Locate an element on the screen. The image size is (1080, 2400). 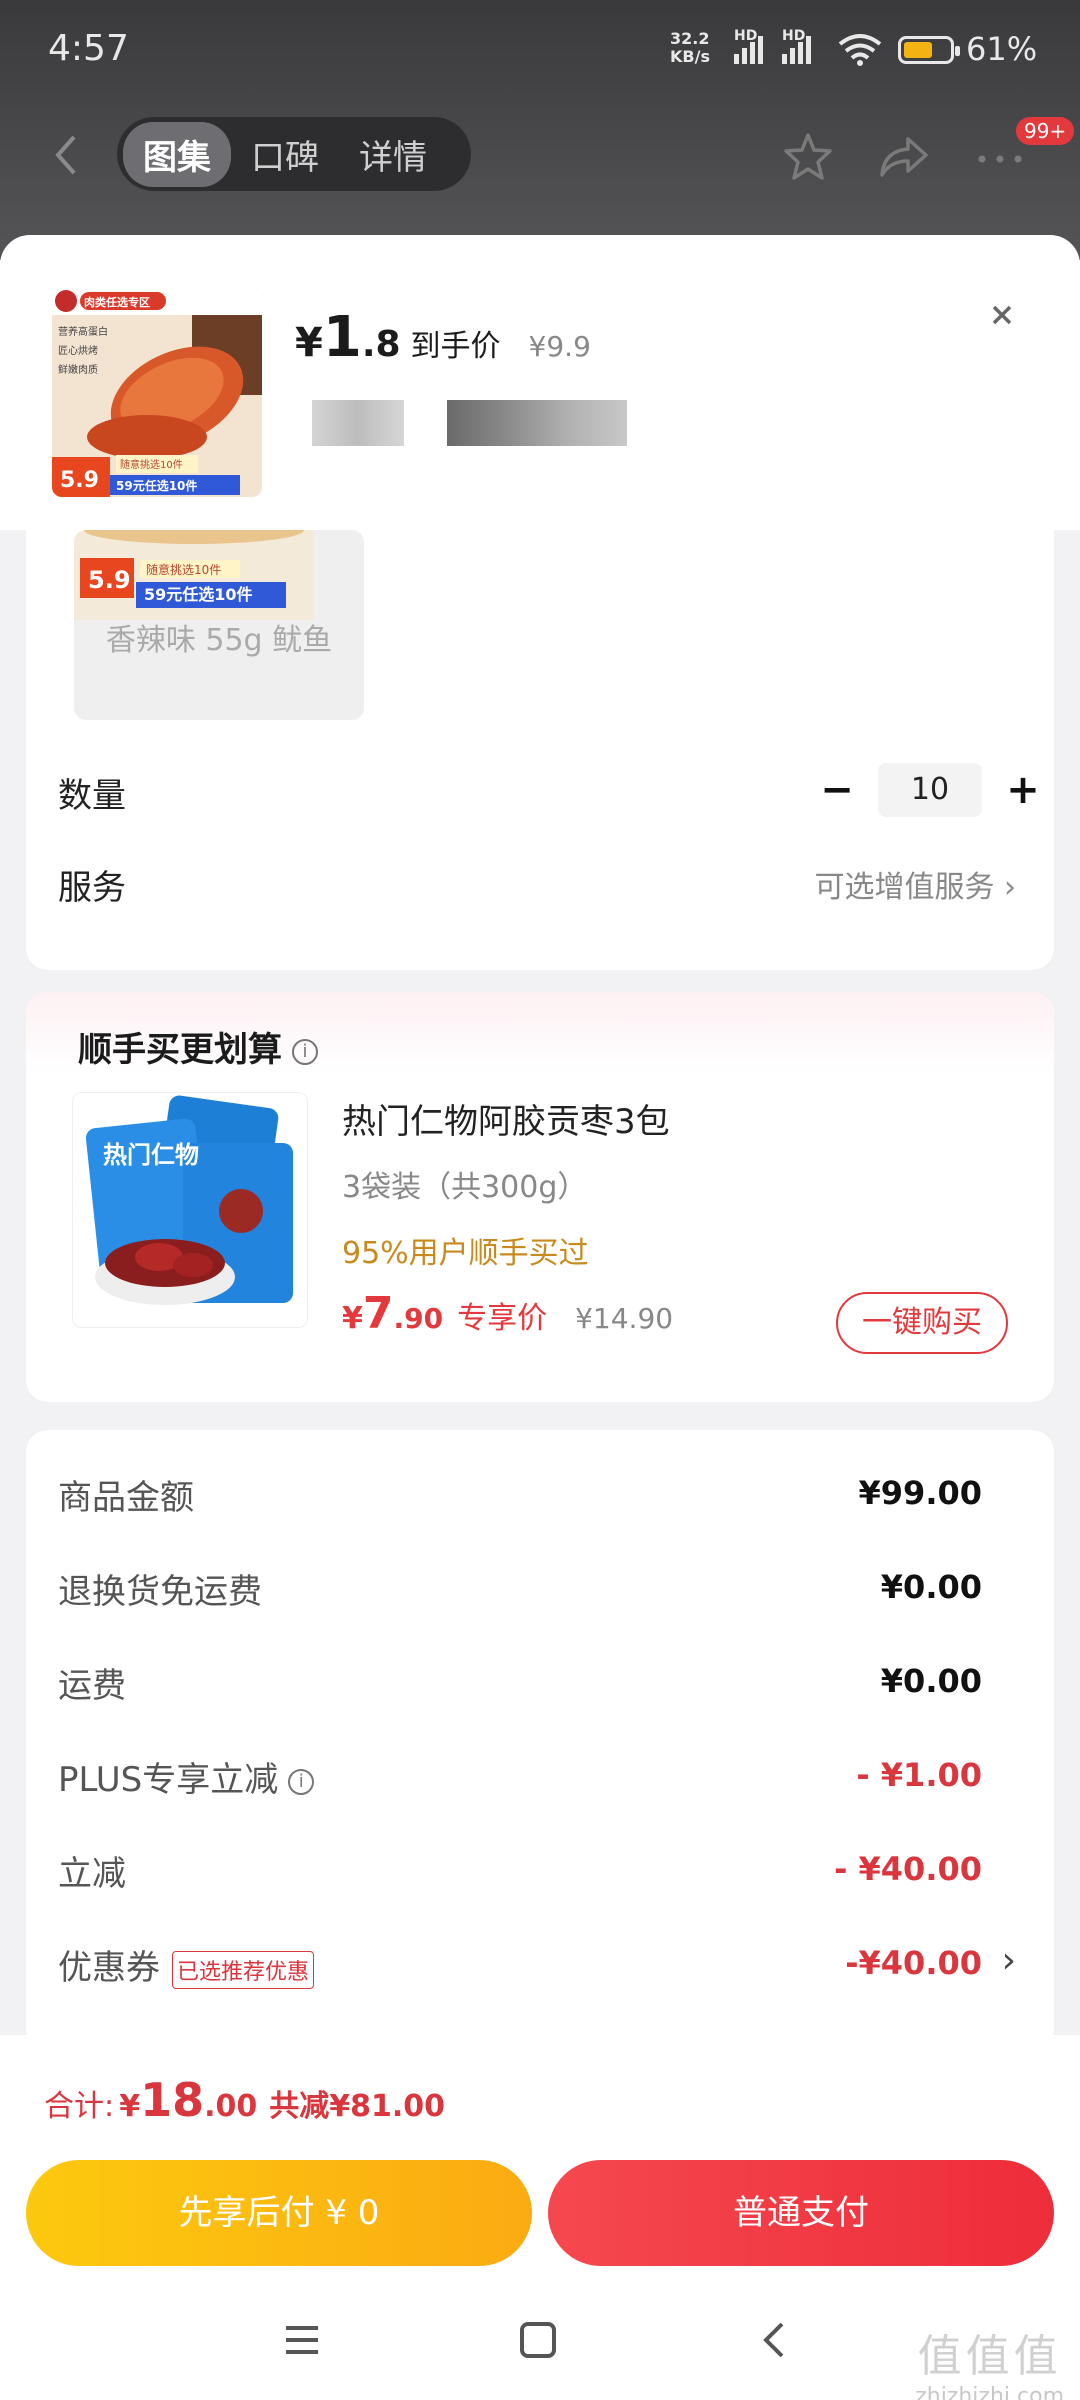
addon-product-image: 热门仁物 is located at coordinates (190, 1210).